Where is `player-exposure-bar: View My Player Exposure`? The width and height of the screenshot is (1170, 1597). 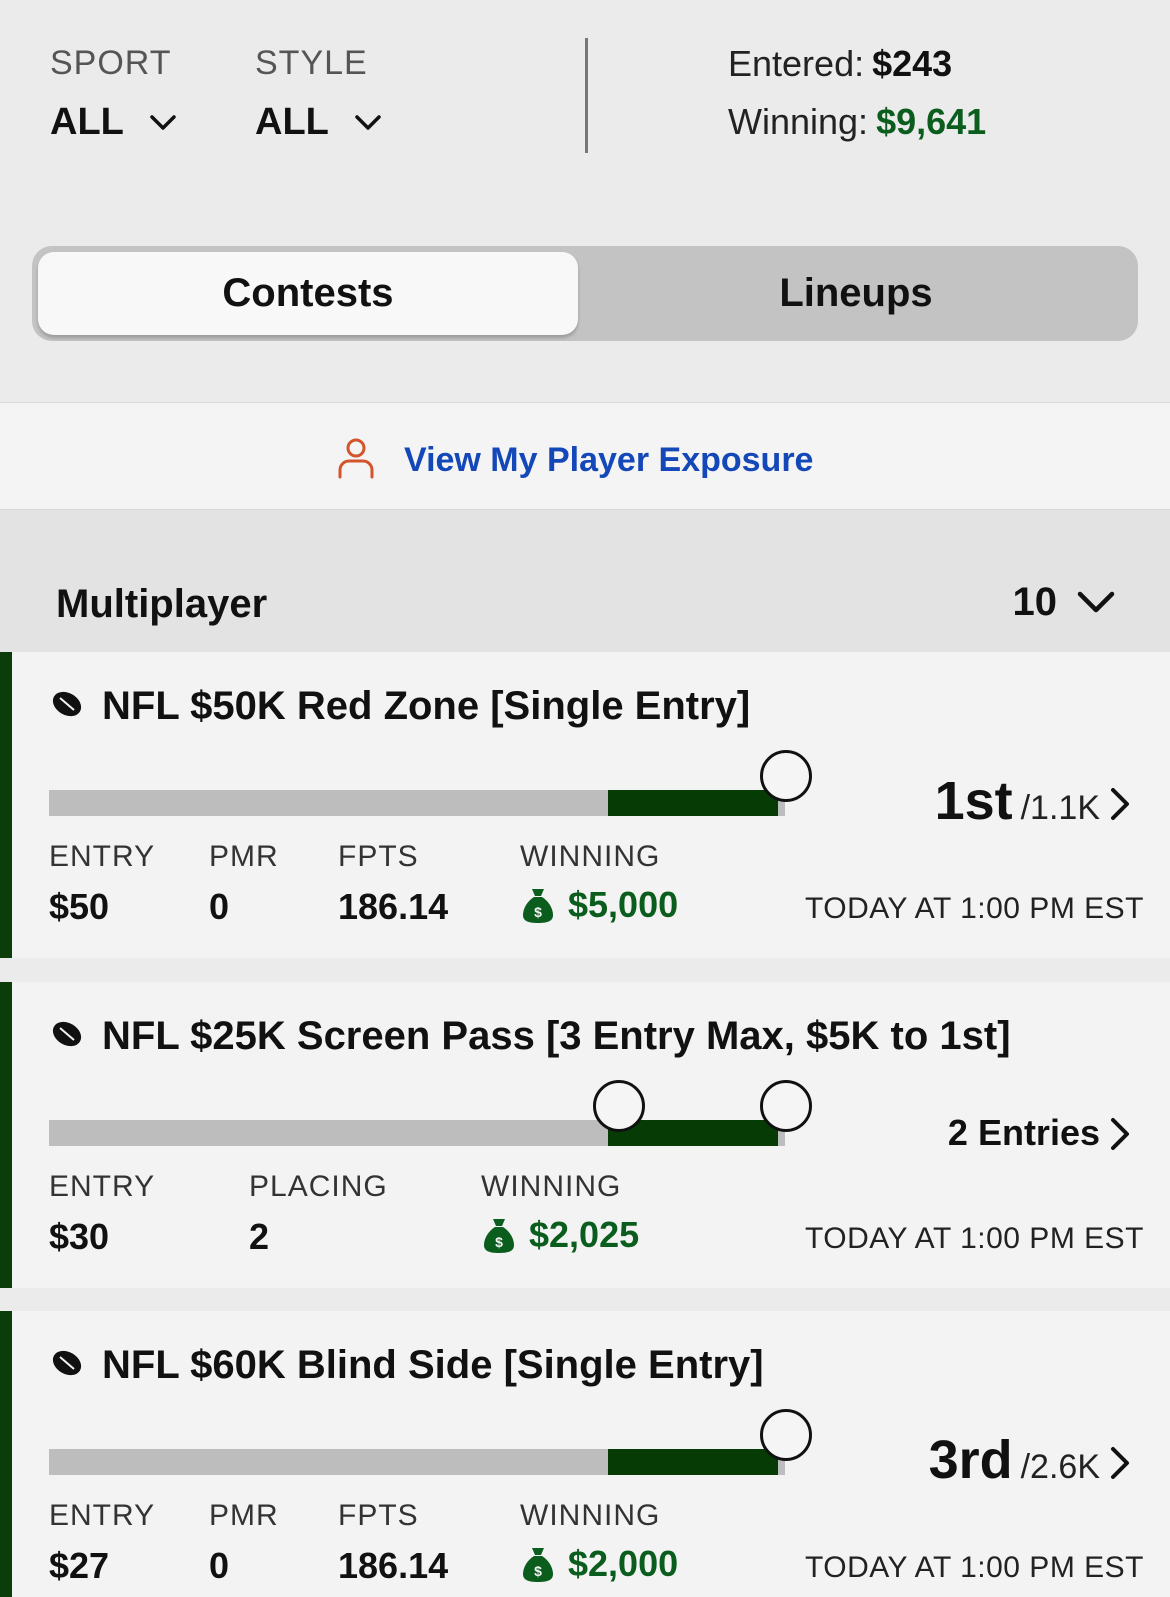 player-exposure-bar: View My Player Exposure is located at coordinates (585, 456).